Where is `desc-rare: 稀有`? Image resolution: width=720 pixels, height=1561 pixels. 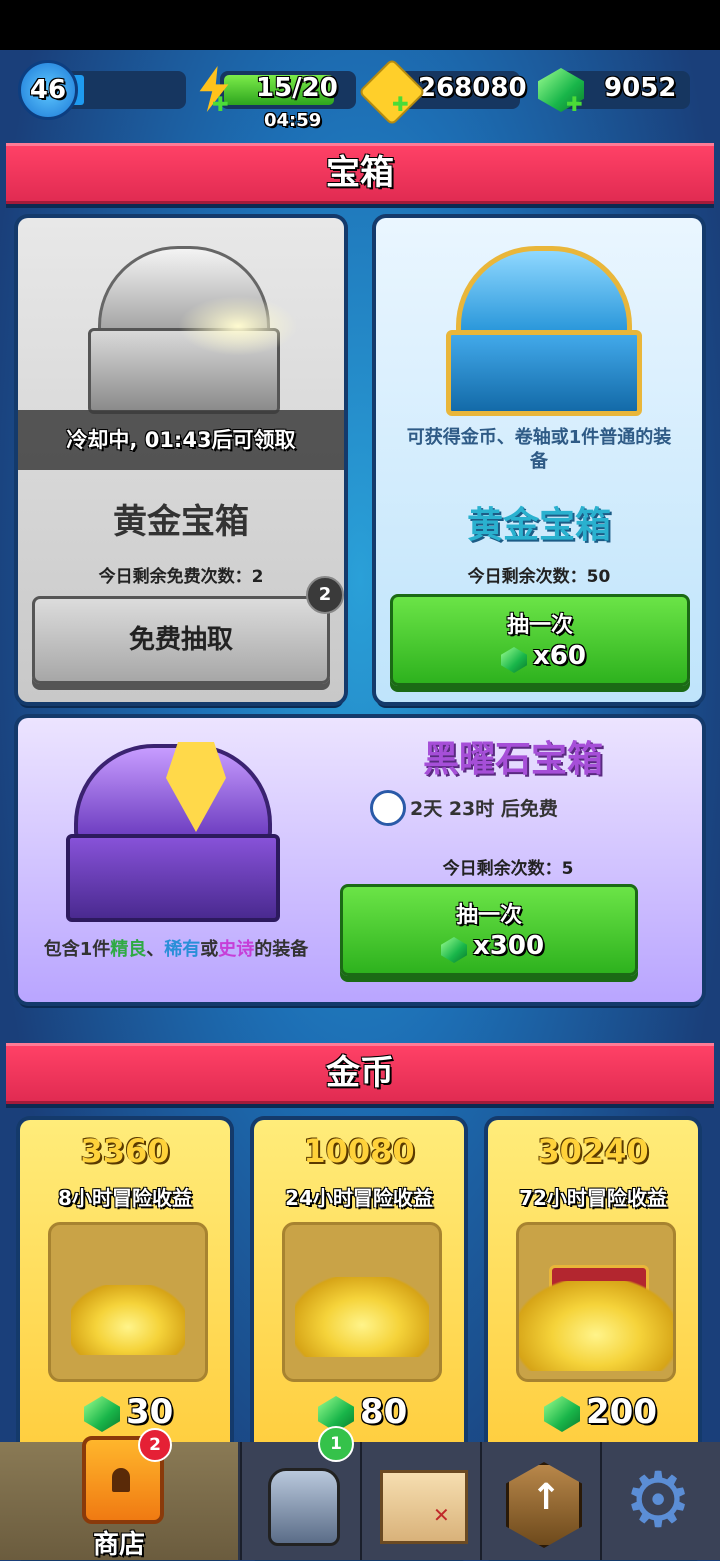 desc-rare: 稀有 is located at coordinates (182, 949).